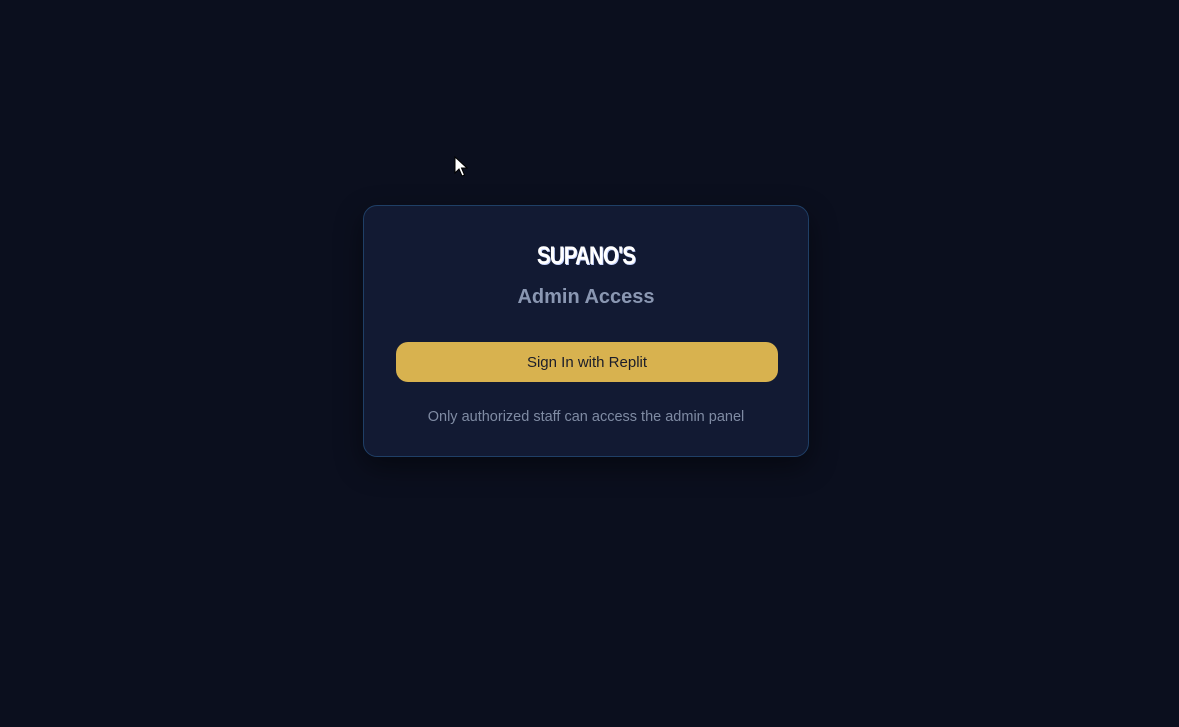 The height and width of the screenshot is (727, 1179). I want to click on page-title: Admin Access, so click(586, 297).